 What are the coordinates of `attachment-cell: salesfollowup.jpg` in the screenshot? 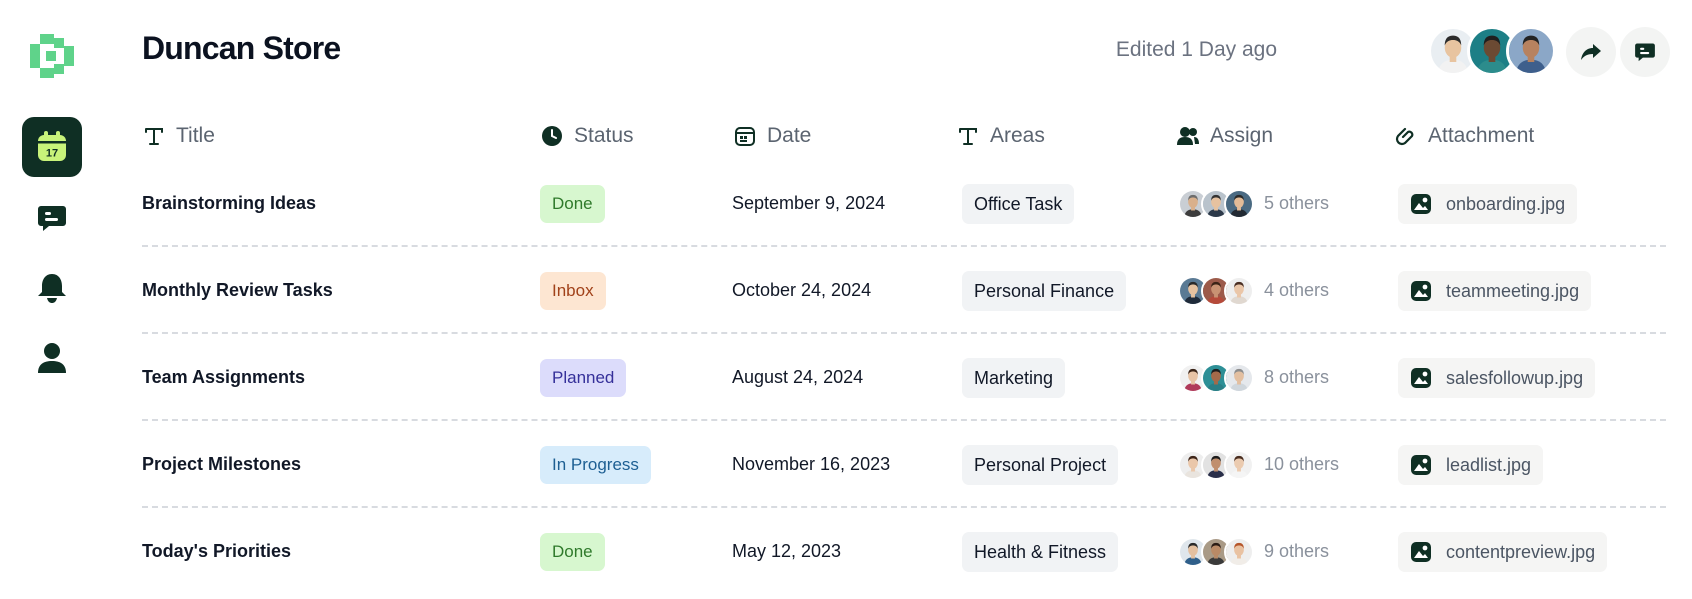 It's located at (1497, 377).